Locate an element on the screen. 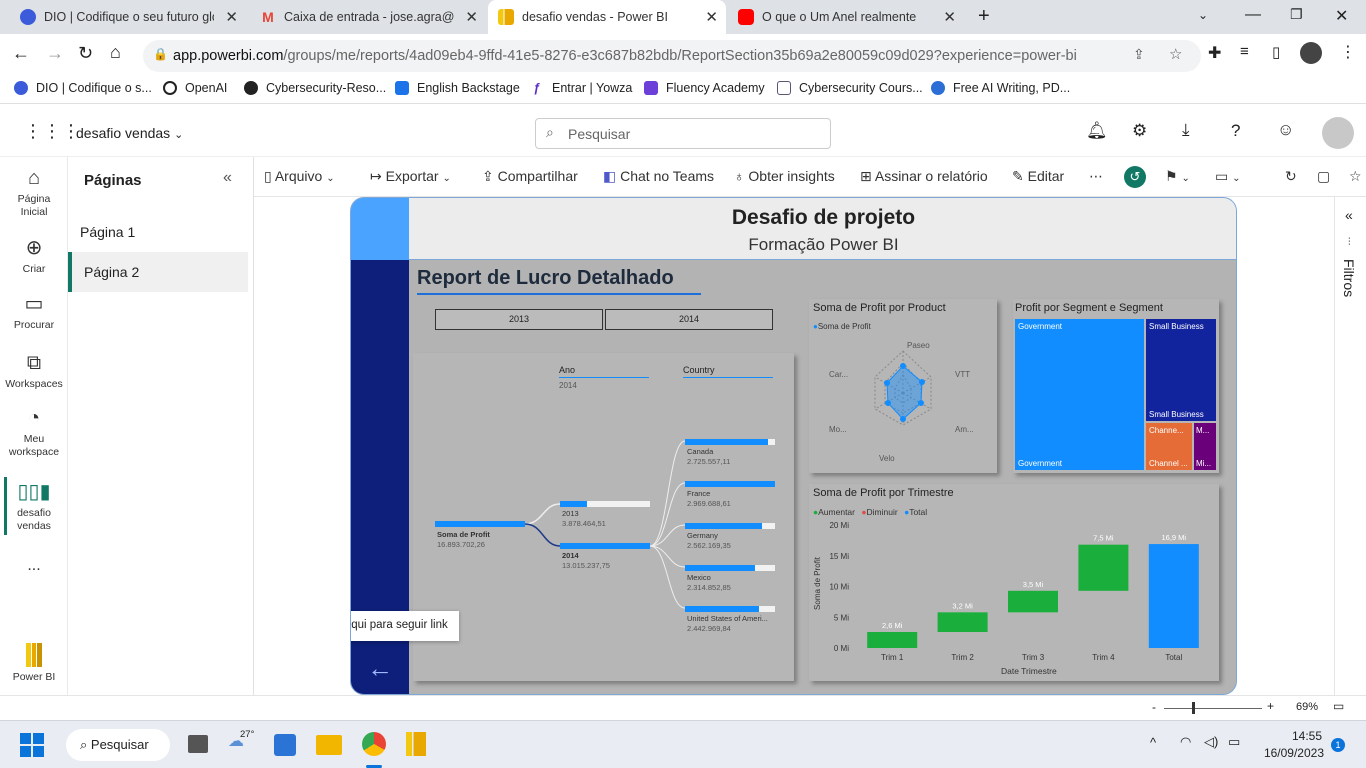 This screenshot has width=1366, height=768. zoom-thumb is located at coordinates (1193, 708).